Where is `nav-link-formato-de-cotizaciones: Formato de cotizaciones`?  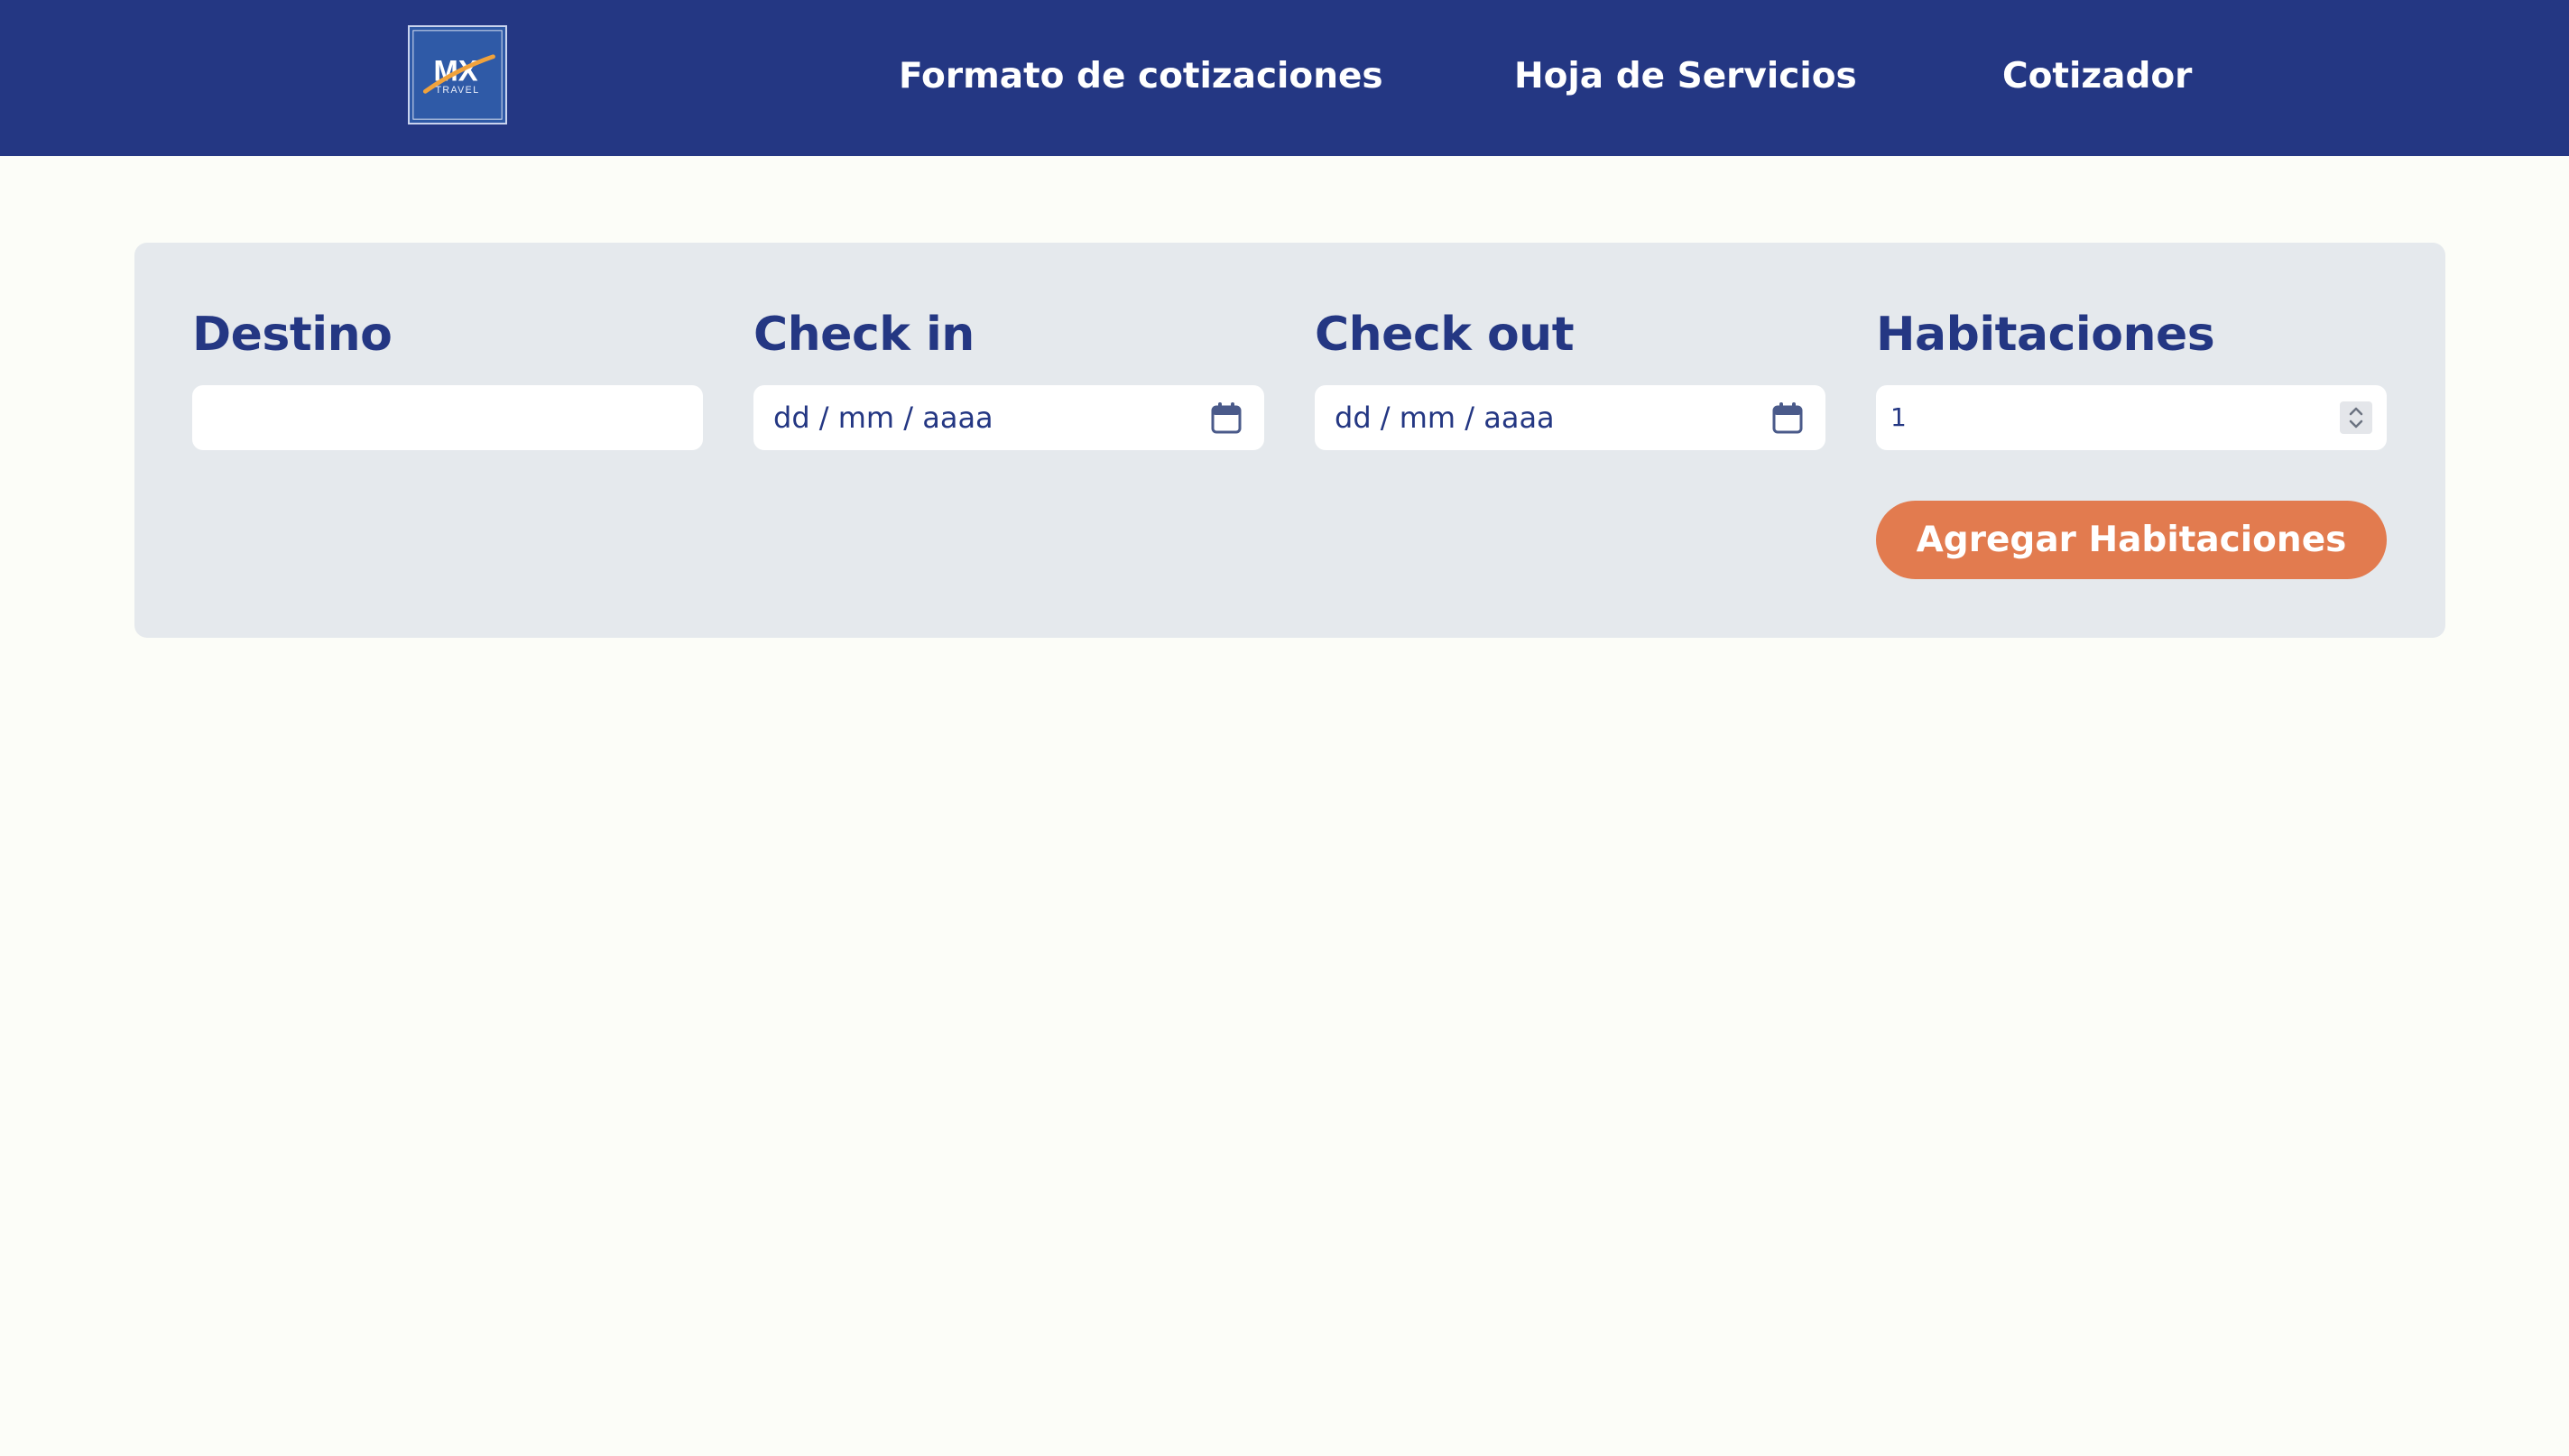 nav-link-formato-de-cotizaciones: Formato de cotizaciones is located at coordinates (1141, 76).